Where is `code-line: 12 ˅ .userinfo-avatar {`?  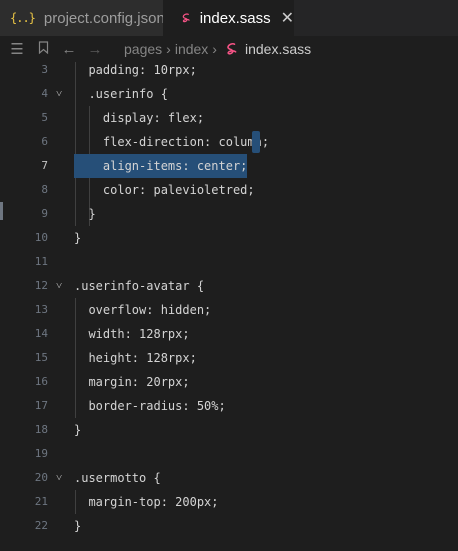
code-line: 12 ˅ .userinfo-avatar { is located at coordinates (229, 286).